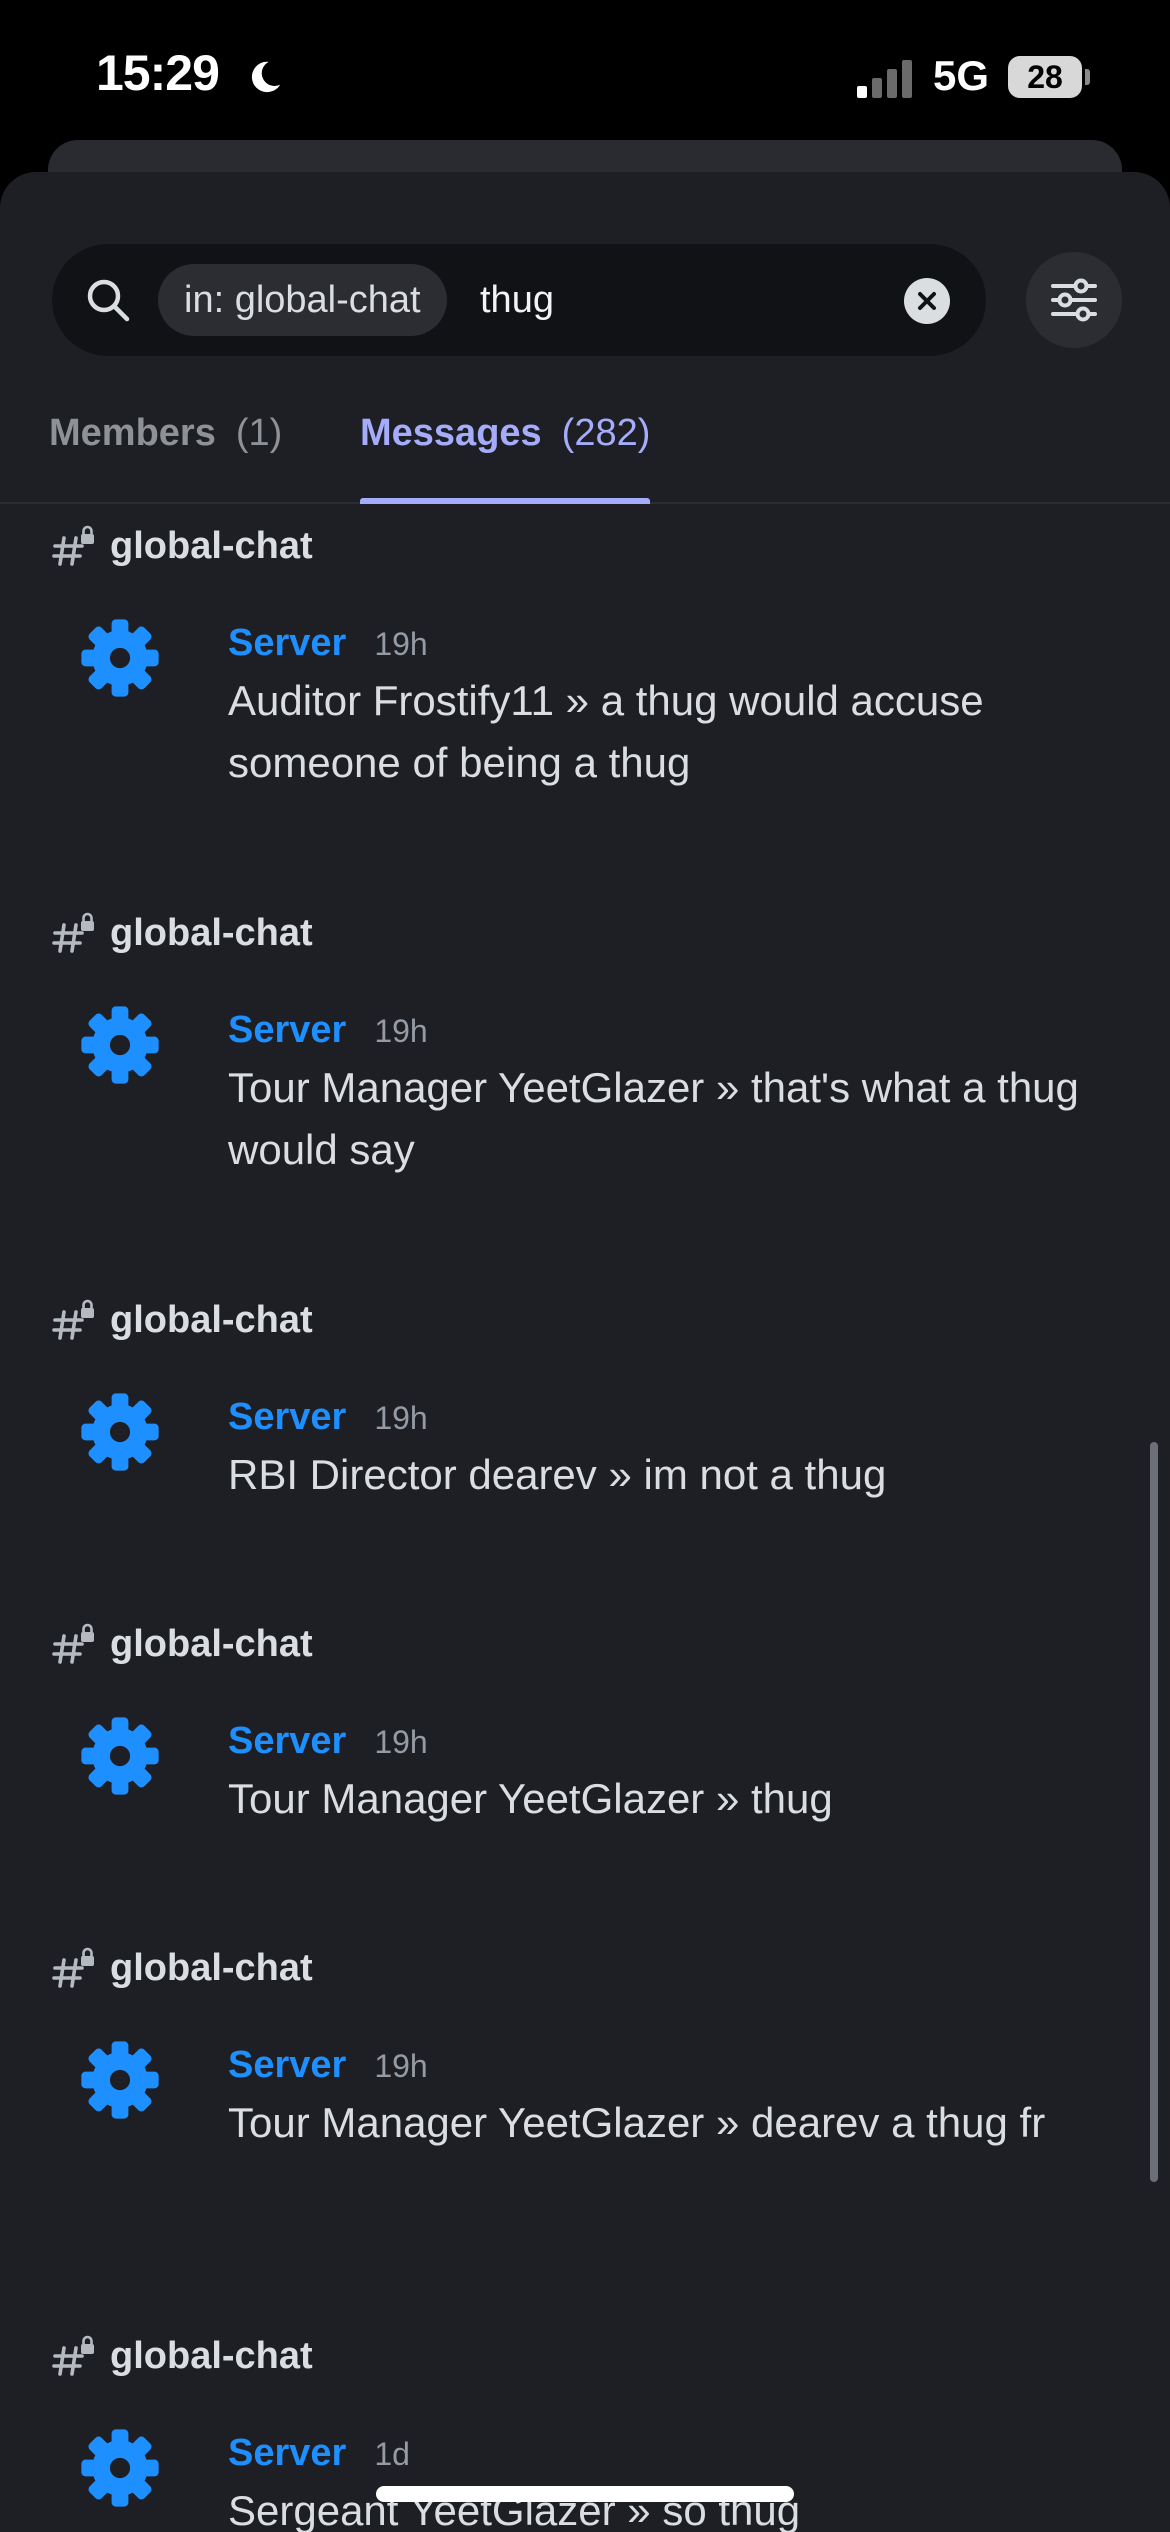  I want to click on search-filters-button, so click(1074, 300).